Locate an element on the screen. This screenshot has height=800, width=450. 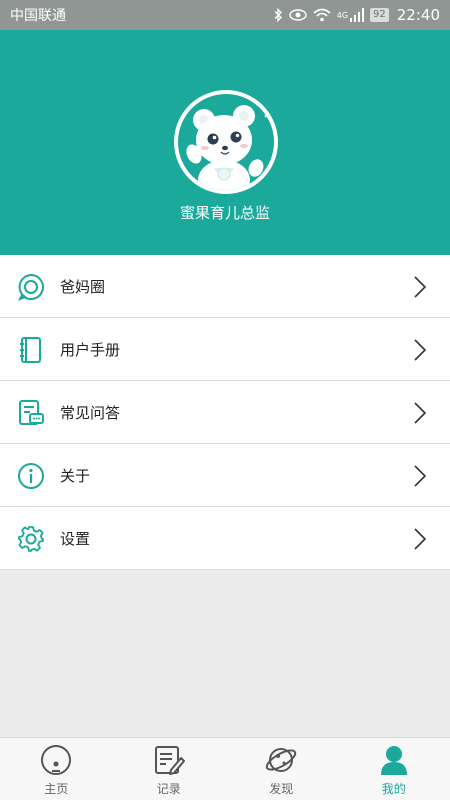
network-type-label: 4G is located at coordinates (342, 15).